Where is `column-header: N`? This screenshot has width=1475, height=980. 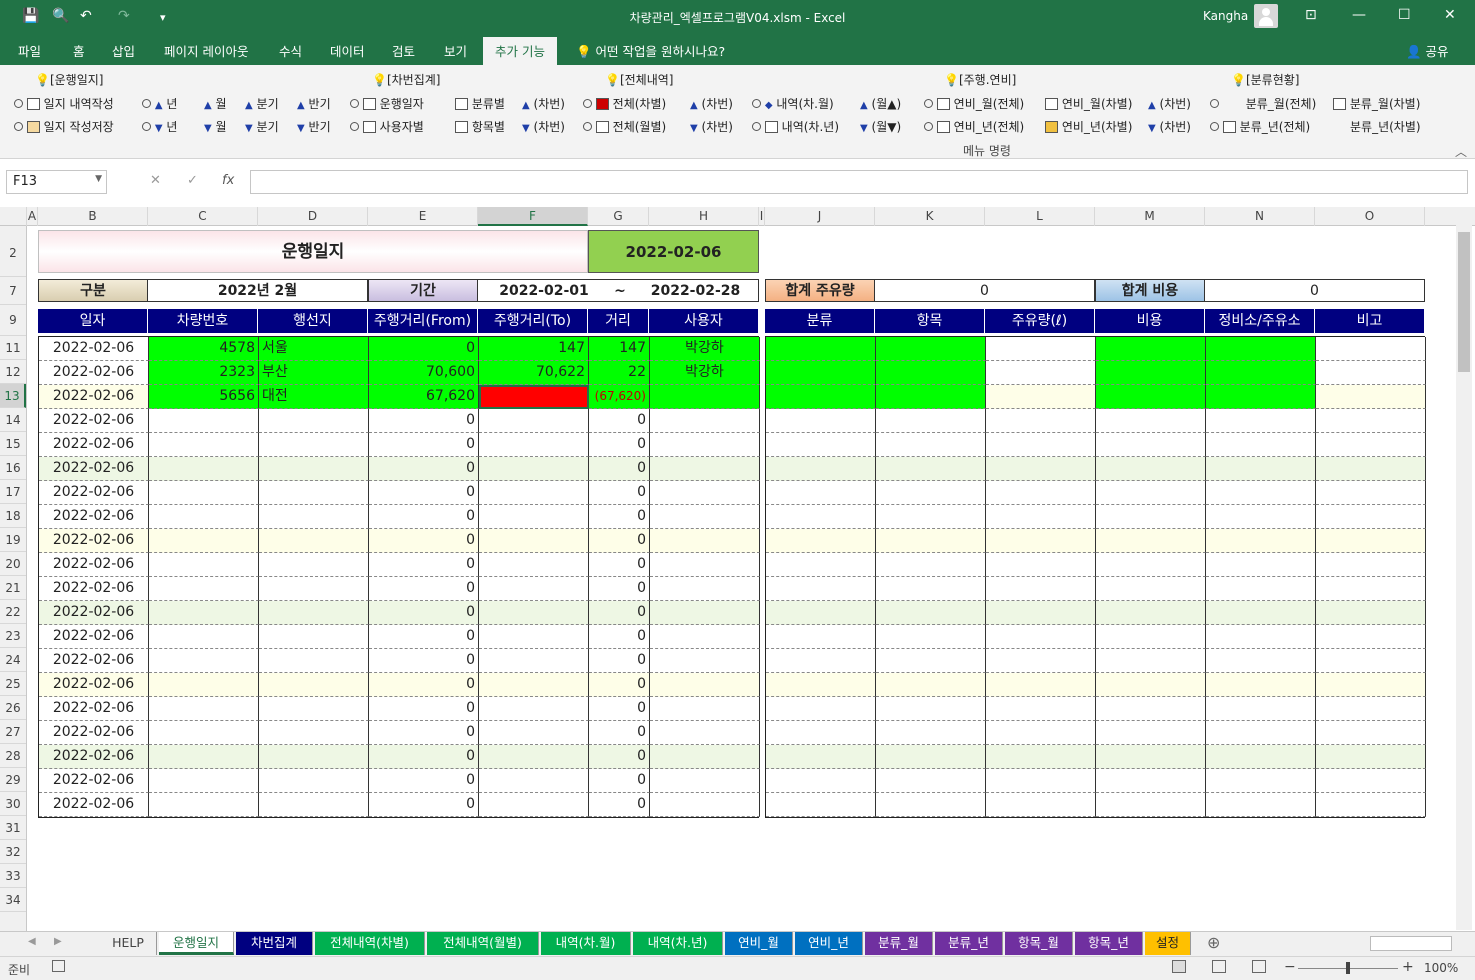
column-header: N is located at coordinates (1260, 216).